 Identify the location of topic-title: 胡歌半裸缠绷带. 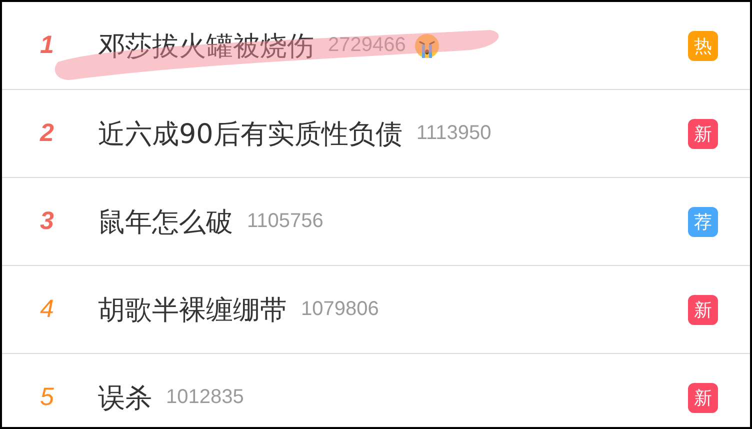
(192, 310).